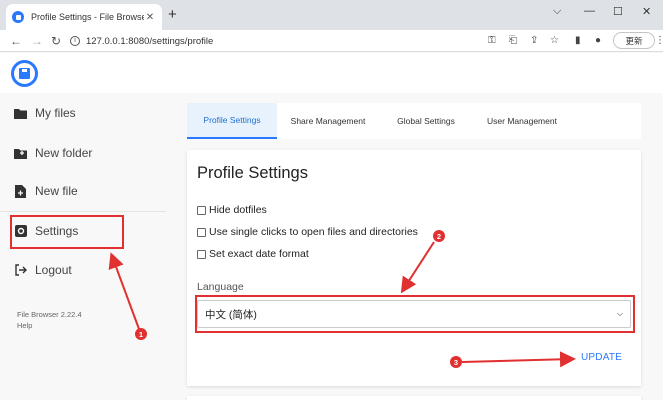 The width and height of the screenshot is (663, 400). I want to click on annotation-marker-1: 1, so click(141, 334).